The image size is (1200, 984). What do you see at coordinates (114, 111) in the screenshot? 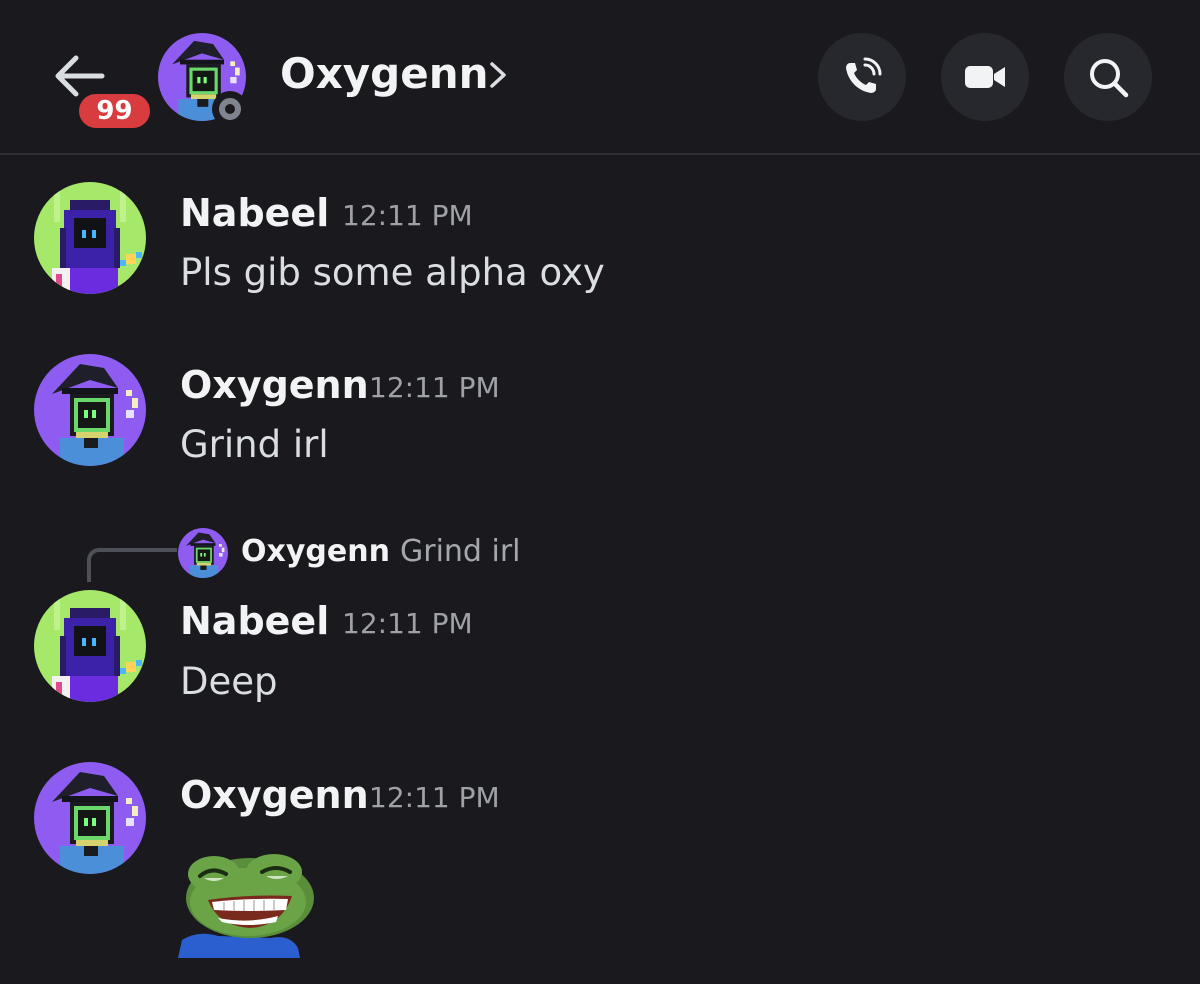
I see `unread-badge: 99` at bounding box center [114, 111].